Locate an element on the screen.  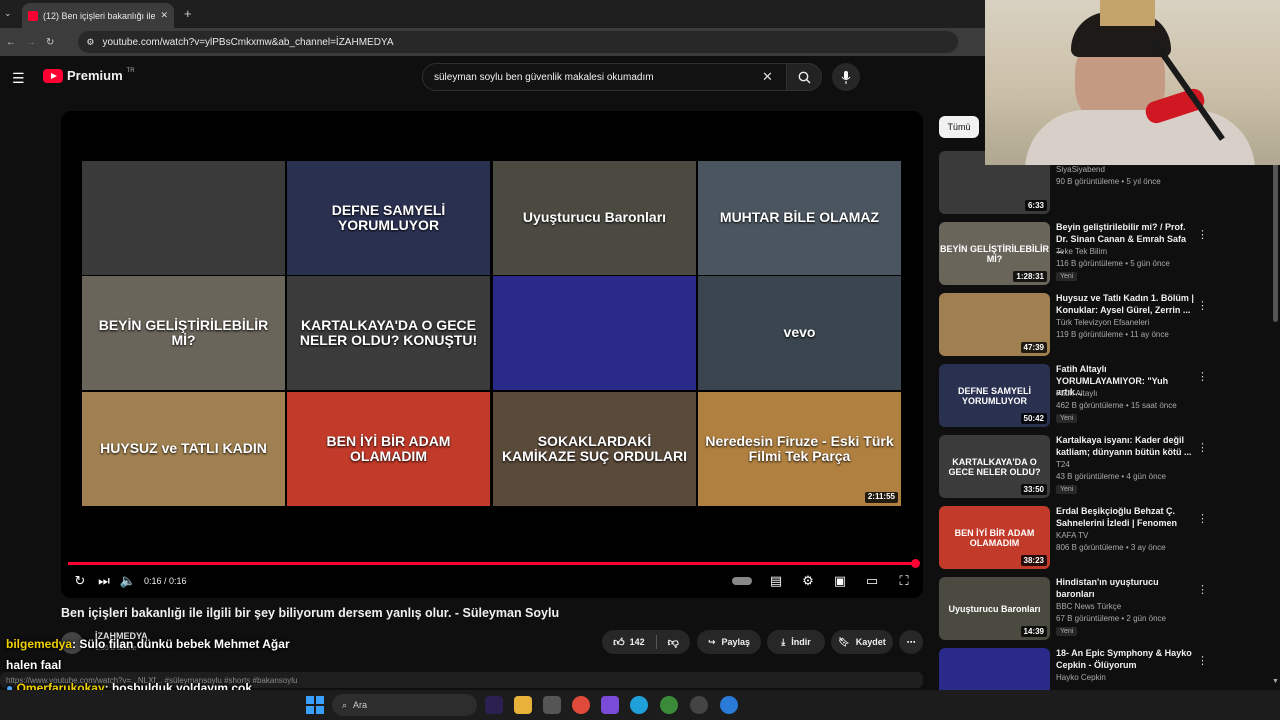
youtube-logo: Premium TR is located at coordinates (89, 75).